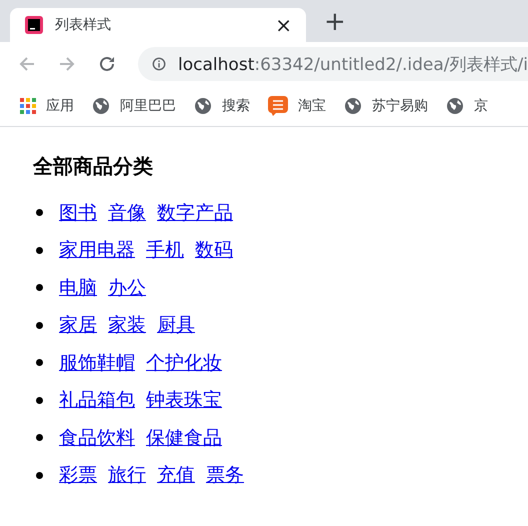 Image resolution: width=528 pixels, height=526 pixels. What do you see at coordinates (34, 25) in the screenshot?
I see `app-logo-icon` at bounding box center [34, 25].